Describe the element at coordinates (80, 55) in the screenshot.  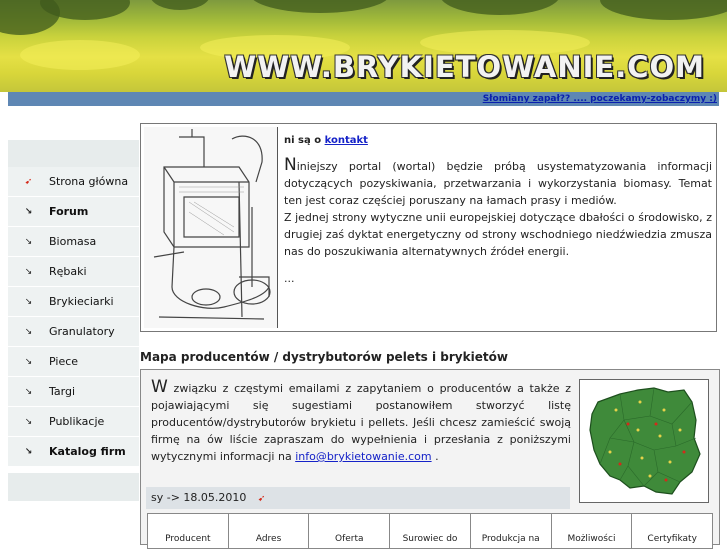
I see `banner-flowers` at that location.